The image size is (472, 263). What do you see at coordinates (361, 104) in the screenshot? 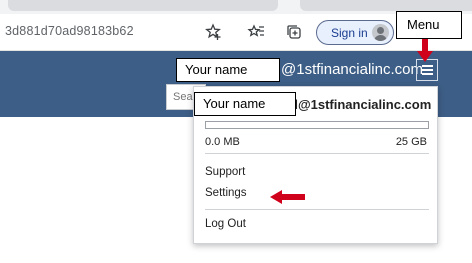
I see `dropdown-email-suffix: d@1stfinancialinc.com` at bounding box center [361, 104].